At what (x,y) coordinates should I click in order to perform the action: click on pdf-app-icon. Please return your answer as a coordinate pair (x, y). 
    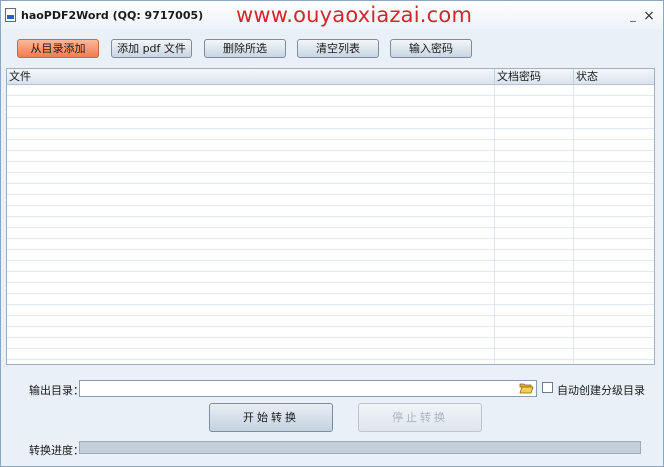
    Looking at the image, I should click on (10, 15).